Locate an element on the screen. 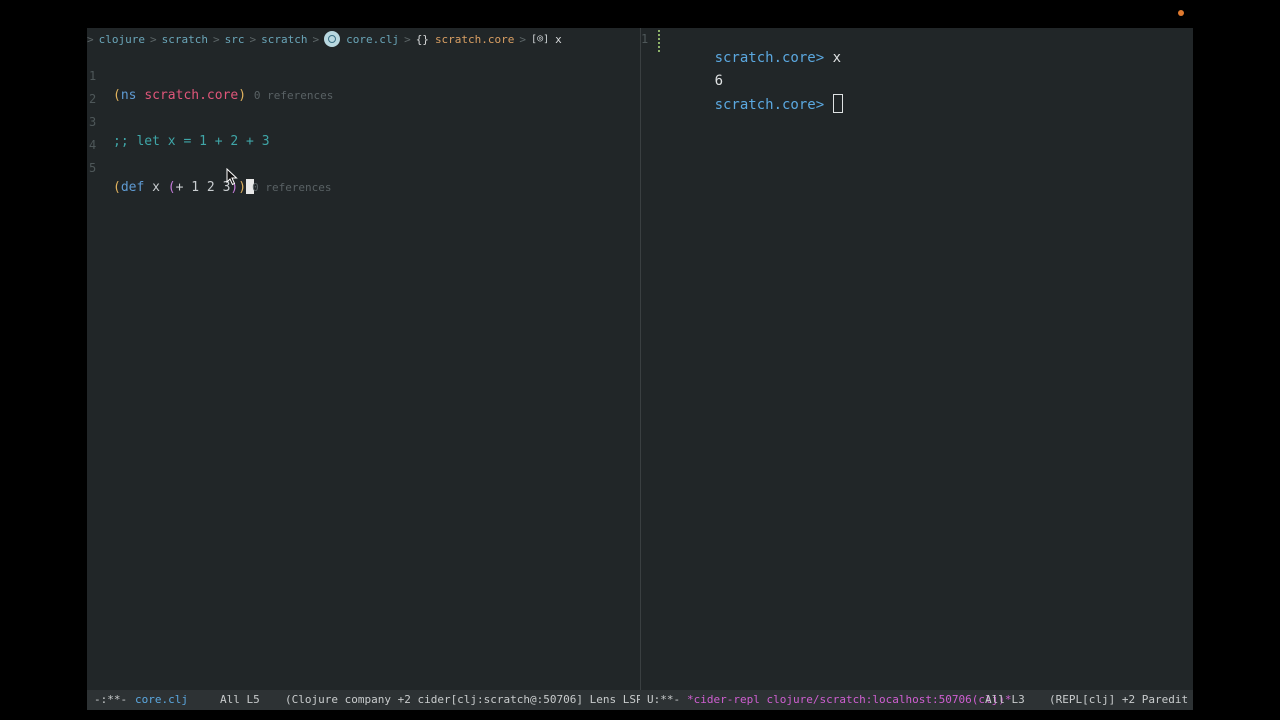  repl-input: x is located at coordinates (837, 58).